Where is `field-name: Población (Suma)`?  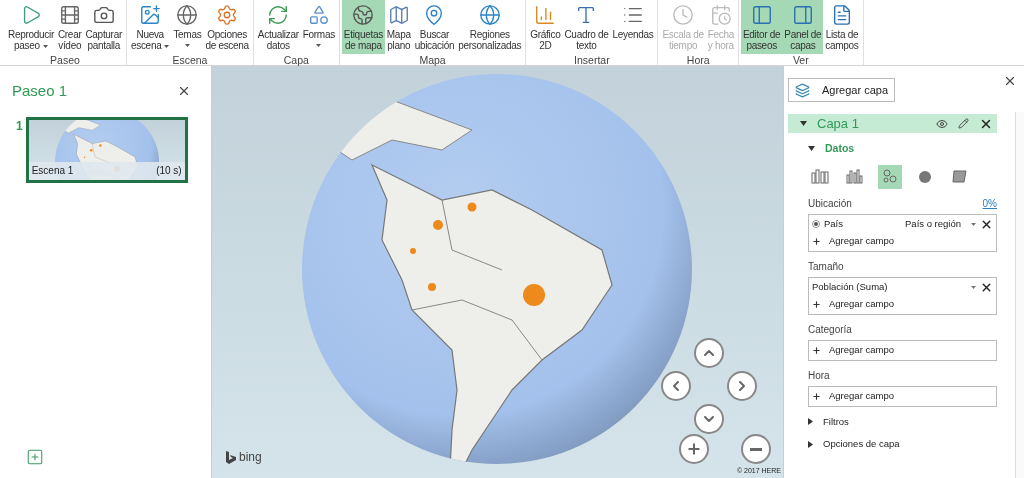 field-name: Población (Suma) is located at coordinates (850, 287).